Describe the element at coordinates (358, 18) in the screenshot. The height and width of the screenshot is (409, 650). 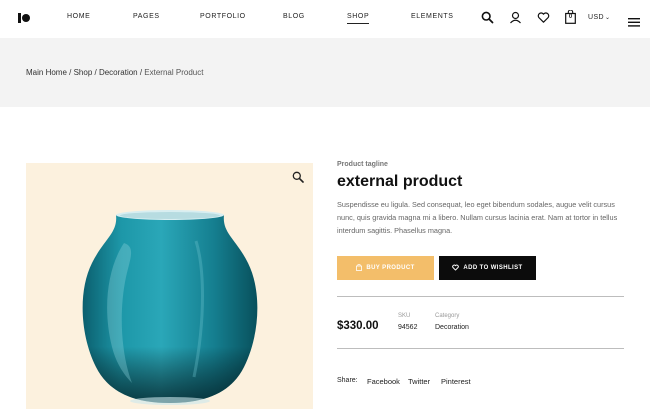
I see `nav-shop: SHOP` at that location.